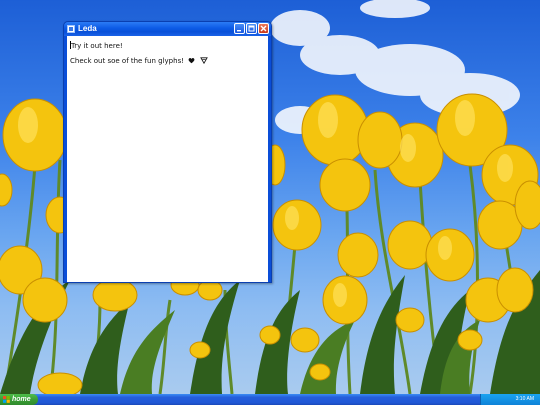 Image resolution: width=540 pixels, height=405 pixels. What do you see at coordinates (270, 399) in the screenshot?
I see `taskbar: home 3:10 AM` at bounding box center [270, 399].